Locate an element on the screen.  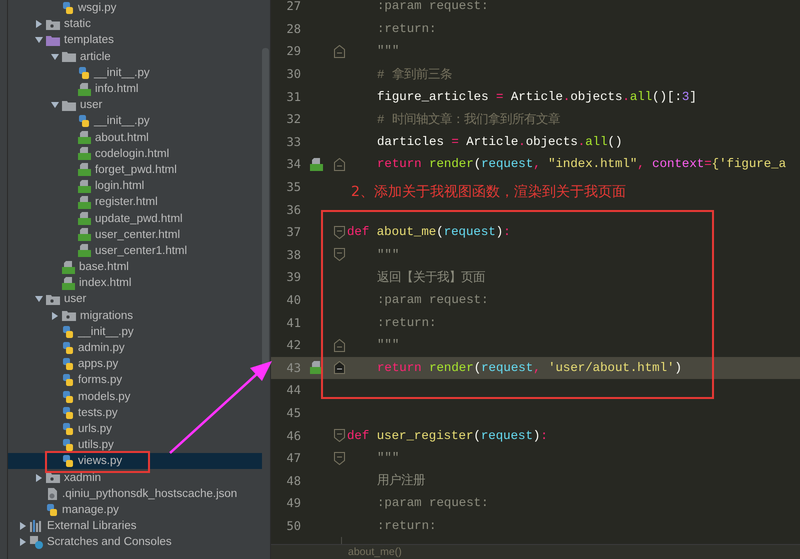
tree-item: static is located at coordinates (51, 24).